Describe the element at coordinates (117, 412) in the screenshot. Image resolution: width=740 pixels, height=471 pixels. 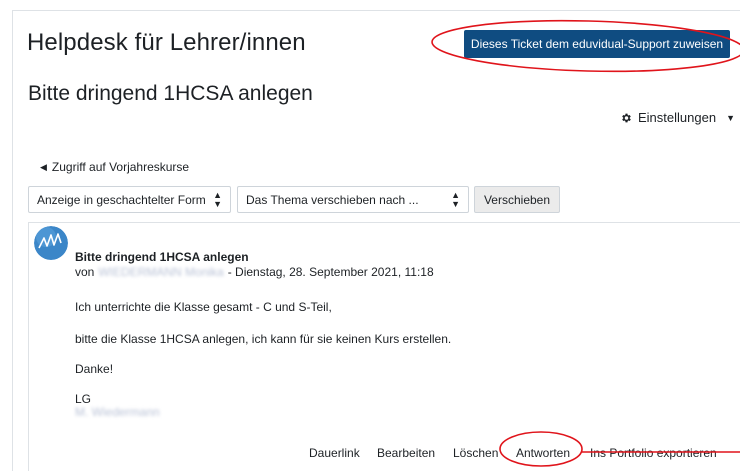
I see `signature-name: M. Wiedermann` at that location.